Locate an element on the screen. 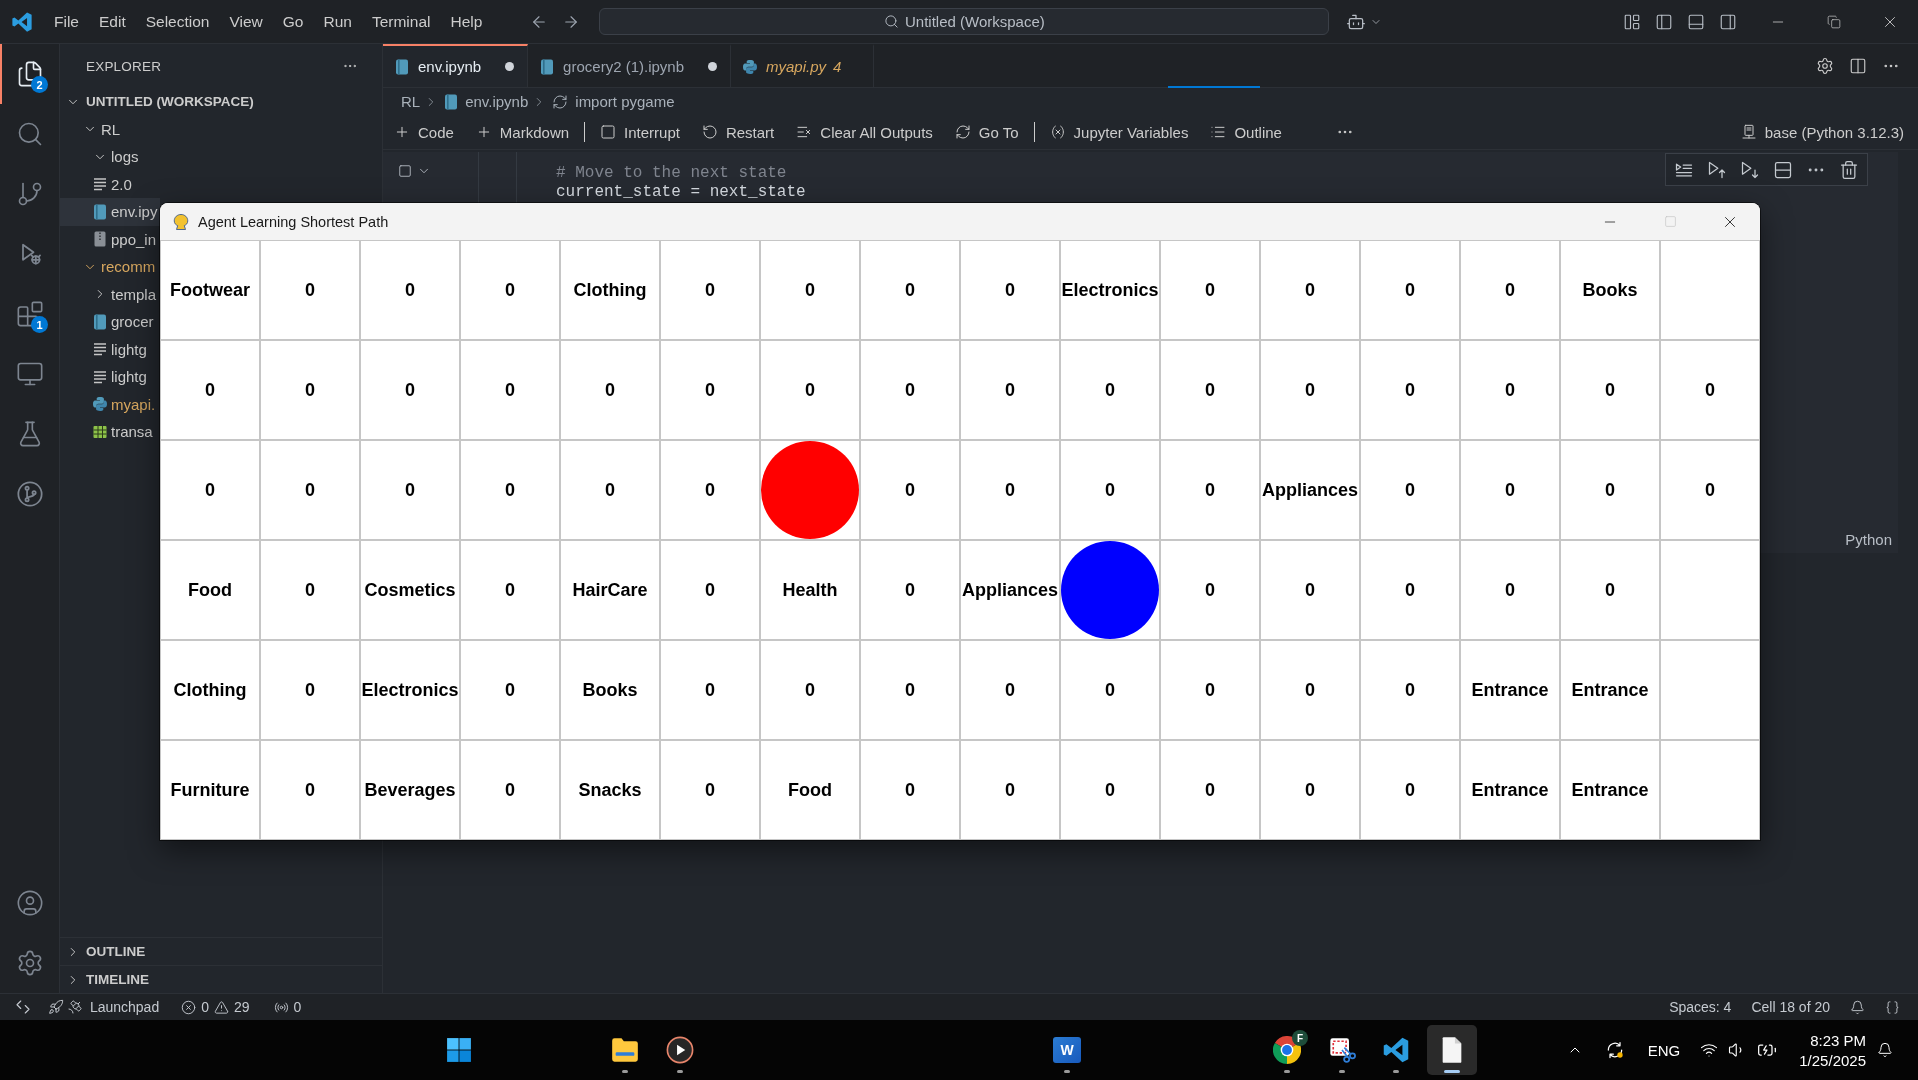 The width and height of the screenshot is (1918, 1080). split-cell-icon is located at coordinates (1783, 169).